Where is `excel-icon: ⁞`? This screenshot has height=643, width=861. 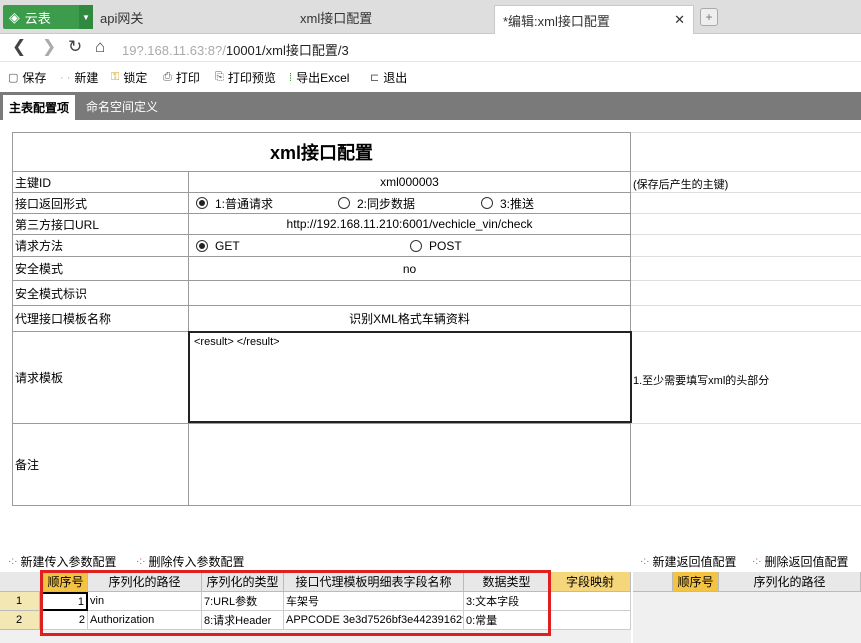
excel-icon: ⁞ is located at coordinates (291, 77).